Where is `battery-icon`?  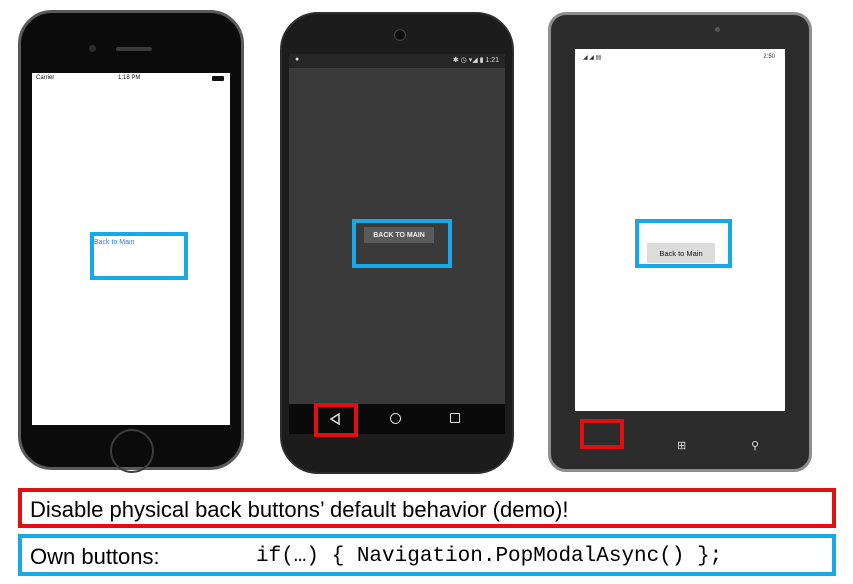
battery-icon is located at coordinates (218, 78).